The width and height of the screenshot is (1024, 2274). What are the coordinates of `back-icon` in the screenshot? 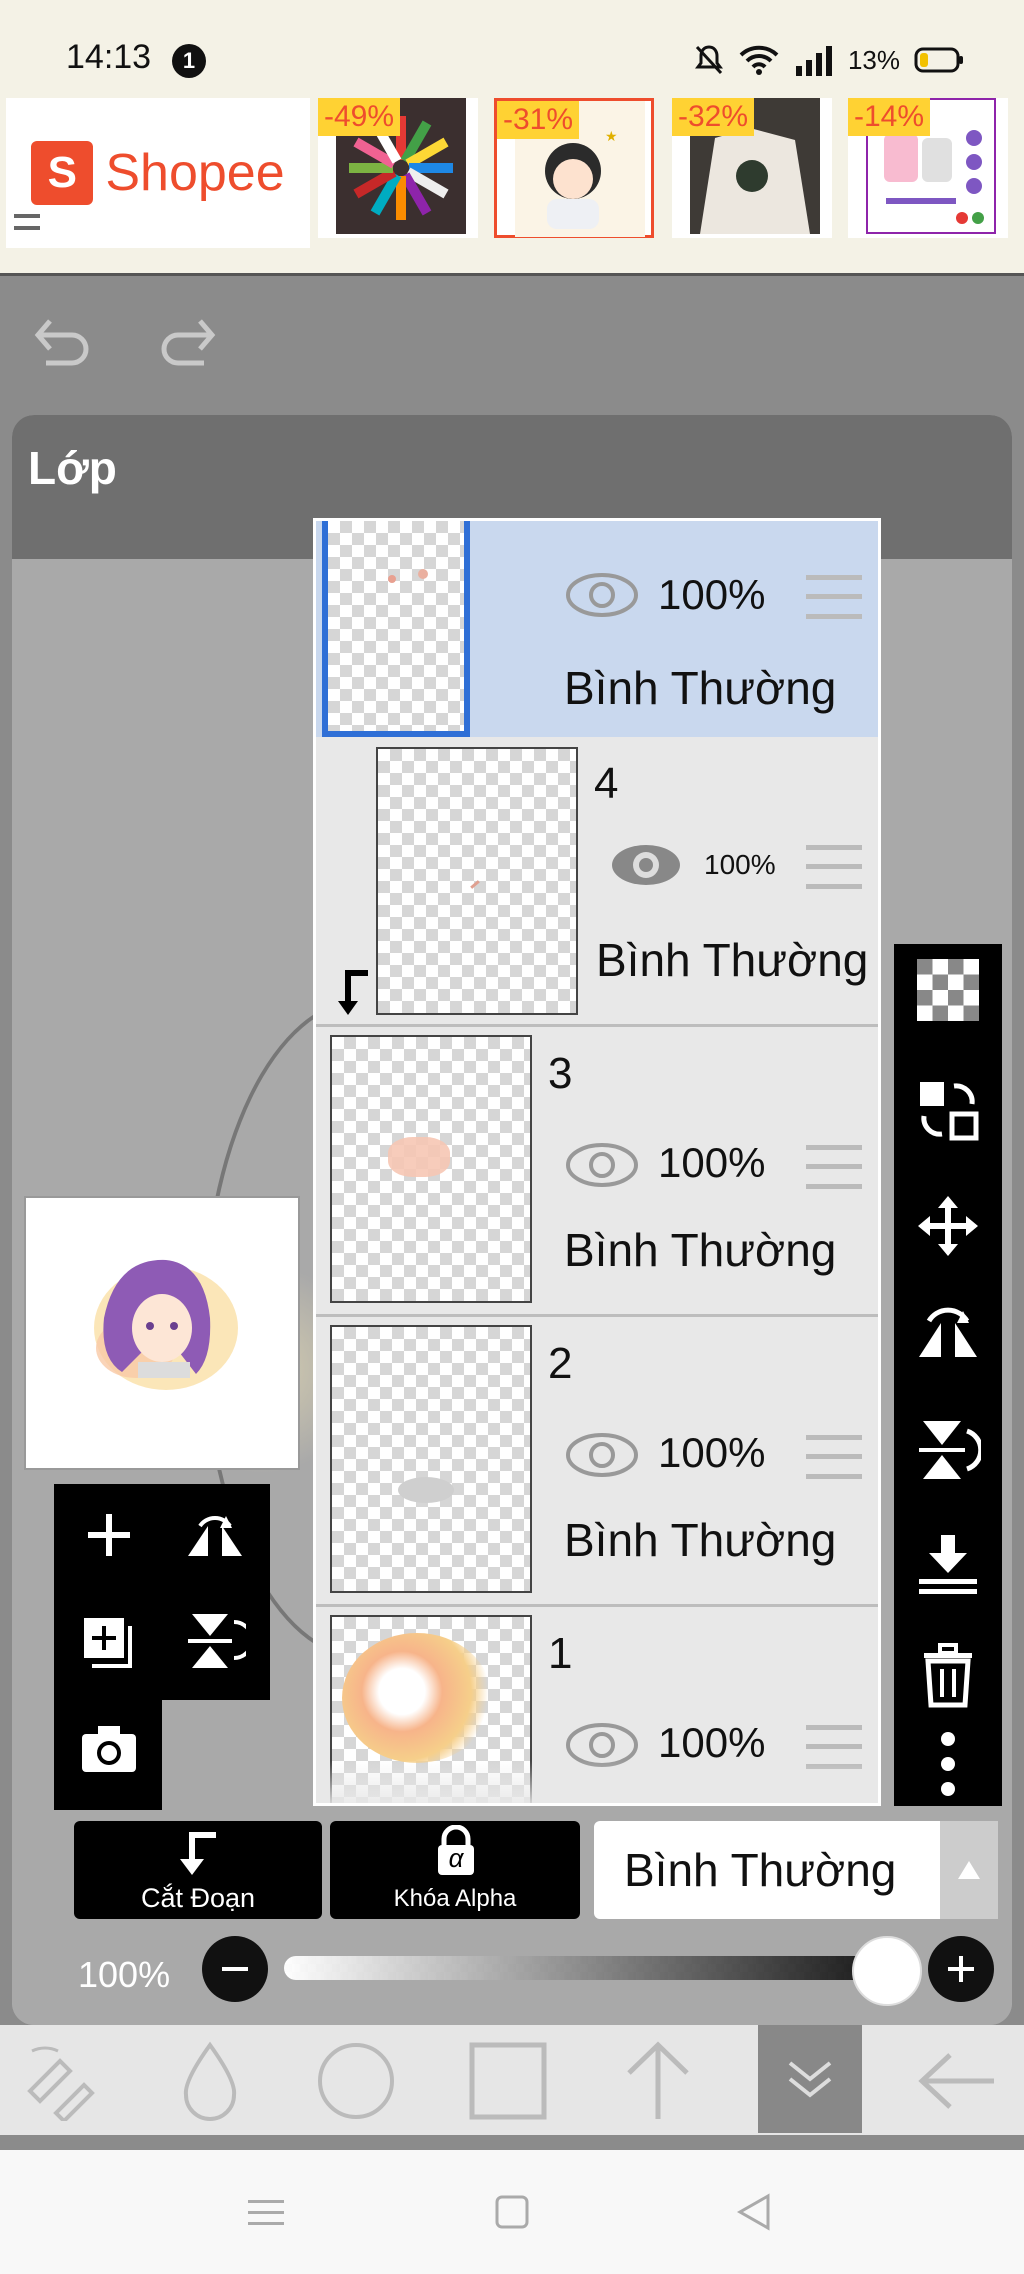 It's located at (754, 2212).